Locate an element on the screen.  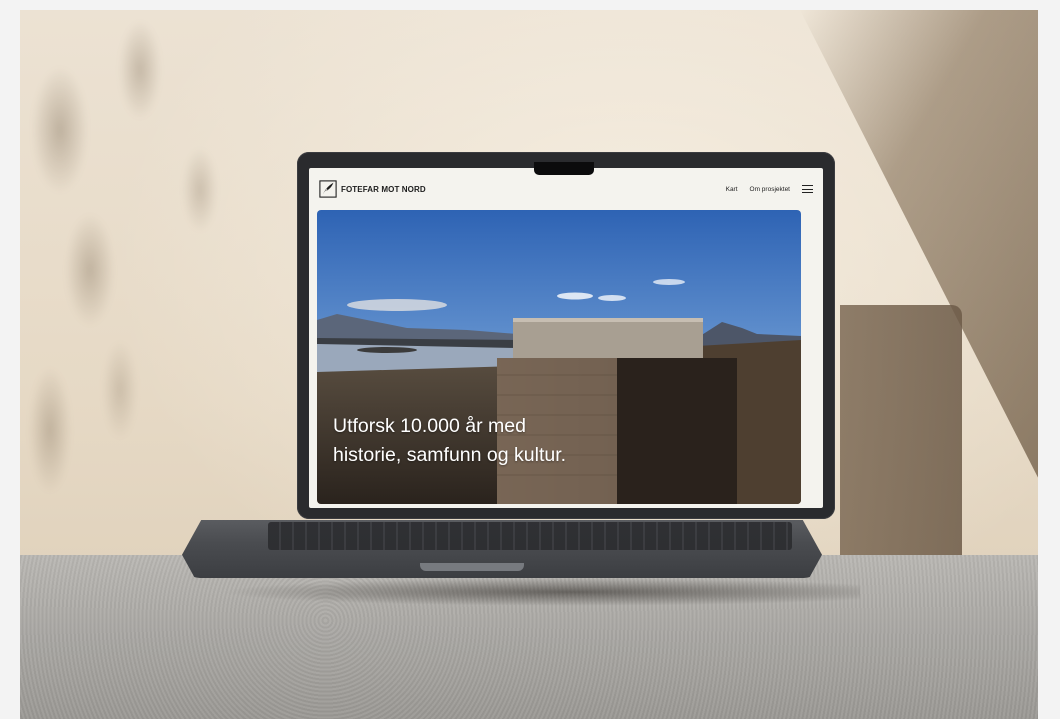
feather-logo-icon is located at coordinates (328, 189).